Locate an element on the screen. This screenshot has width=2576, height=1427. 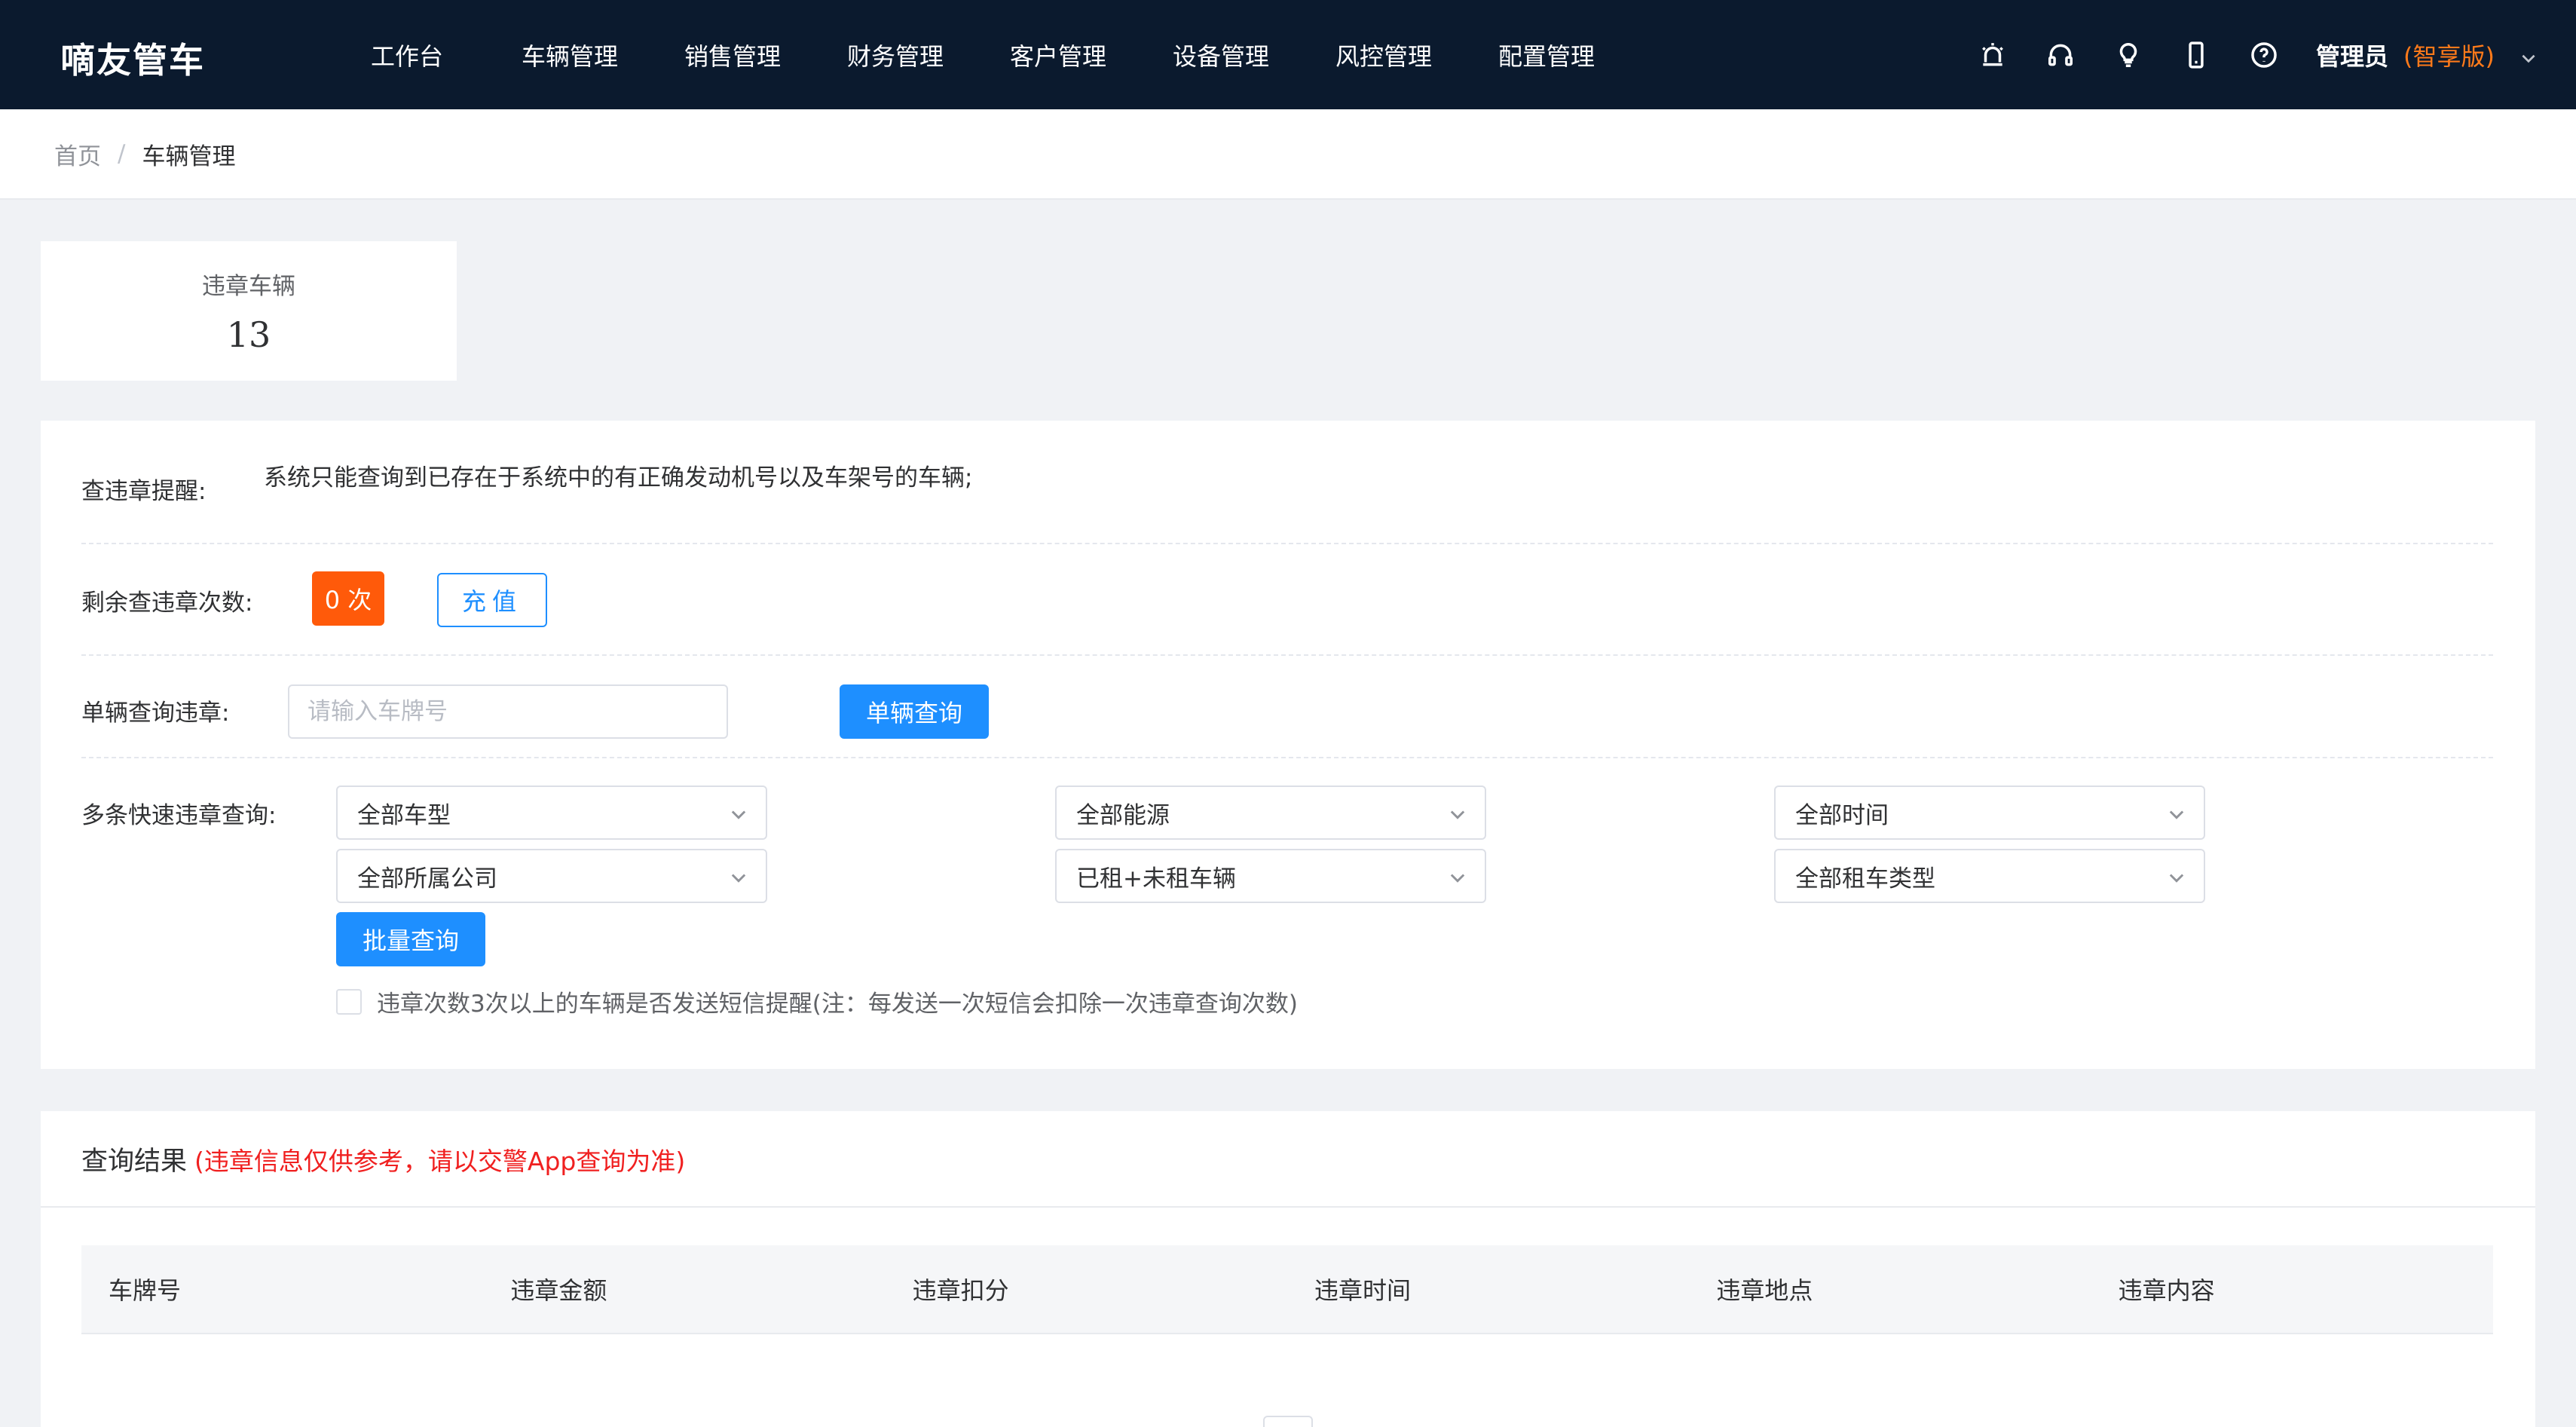
reminder-label: 查违章提醒: is located at coordinates (144, 491).